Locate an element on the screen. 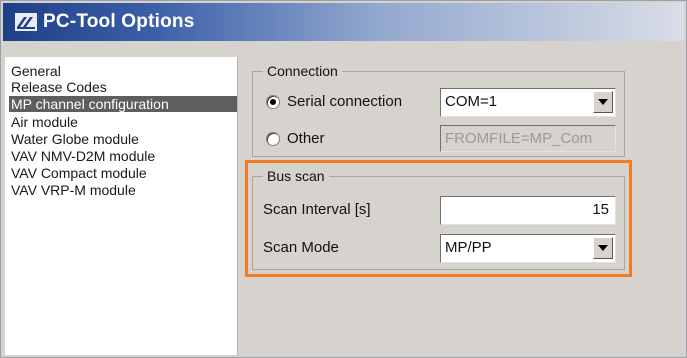 The width and height of the screenshot is (687, 358). sidebar-item-general: General is located at coordinates (36, 71).